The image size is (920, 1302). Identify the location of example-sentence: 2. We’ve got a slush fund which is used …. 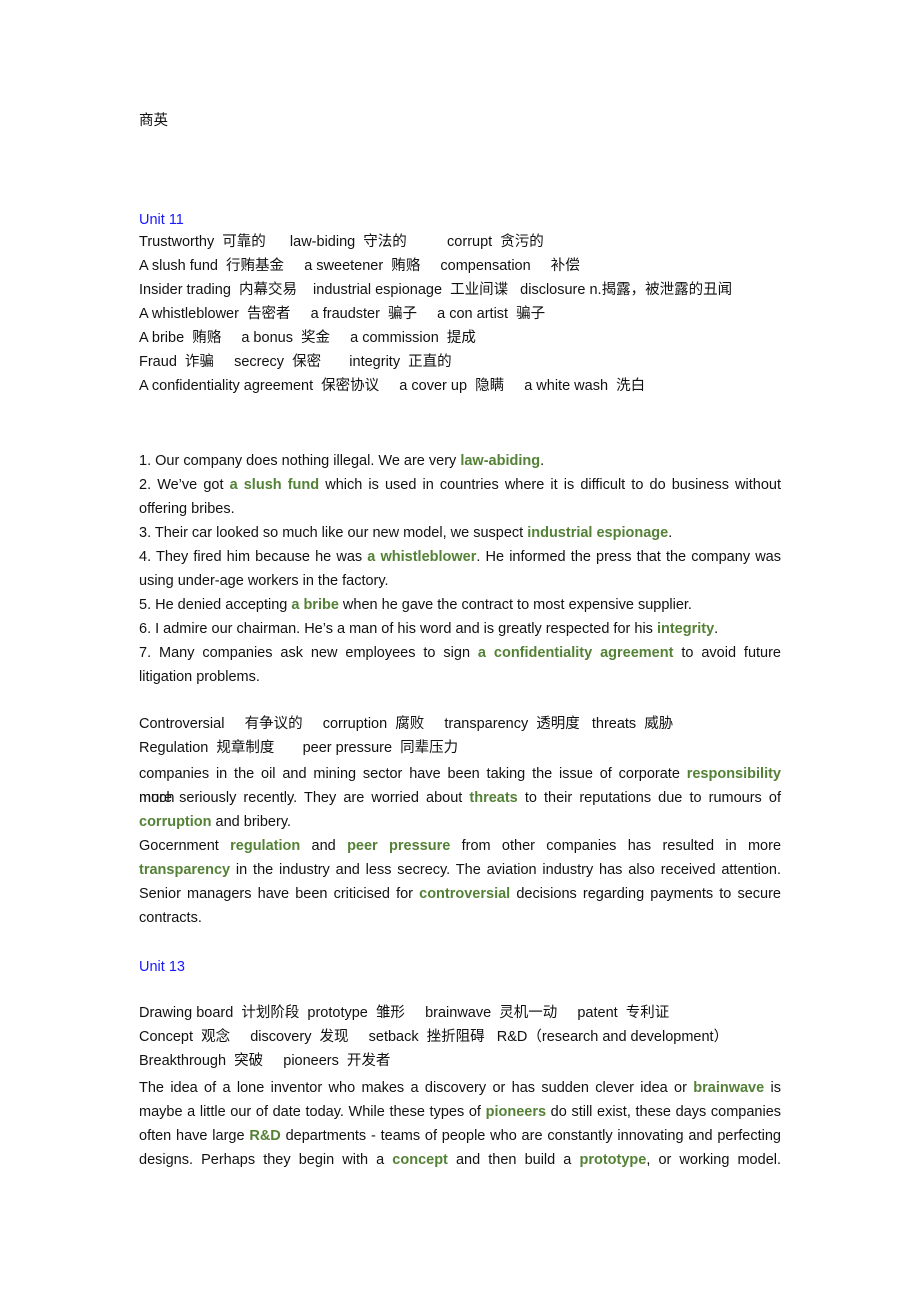
(460, 485).